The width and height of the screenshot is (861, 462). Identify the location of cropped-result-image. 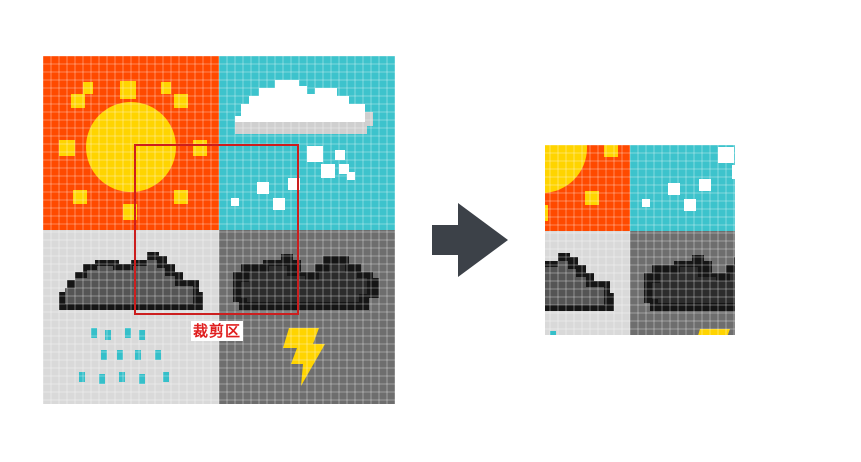
(640, 240).